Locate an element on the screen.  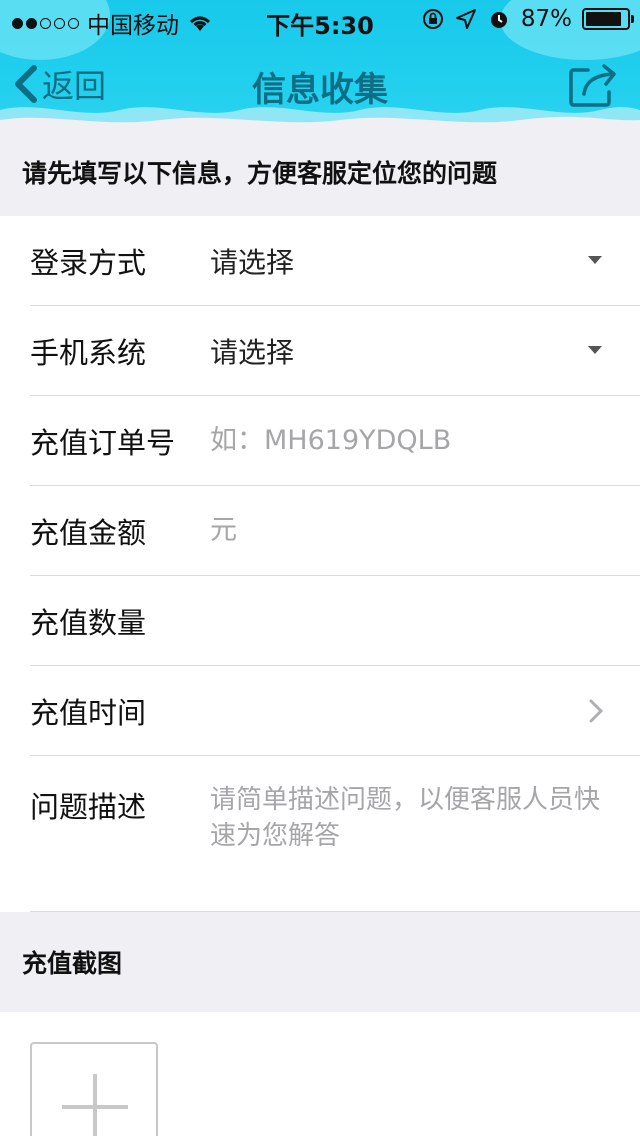
quantity-label: 充值数量 is located at coordinates (88, 622).